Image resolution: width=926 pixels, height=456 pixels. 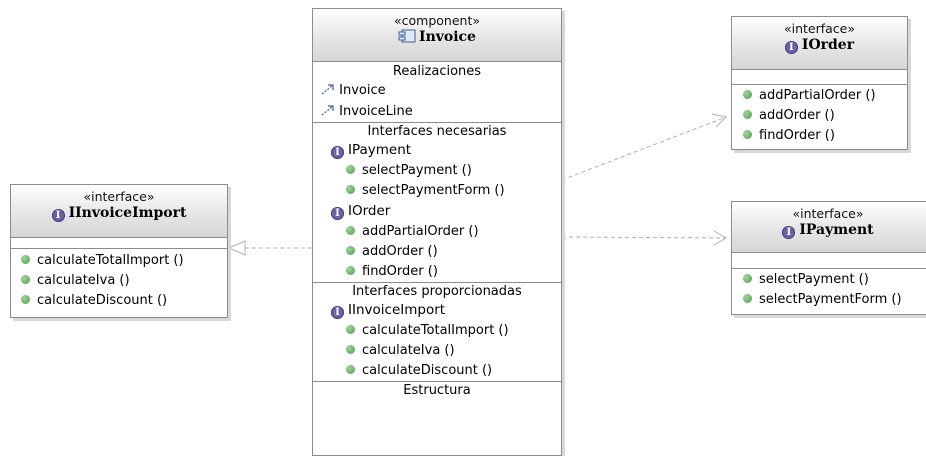 I want to click on realizations-title: Realizaciones, so click(x=437, y=71).